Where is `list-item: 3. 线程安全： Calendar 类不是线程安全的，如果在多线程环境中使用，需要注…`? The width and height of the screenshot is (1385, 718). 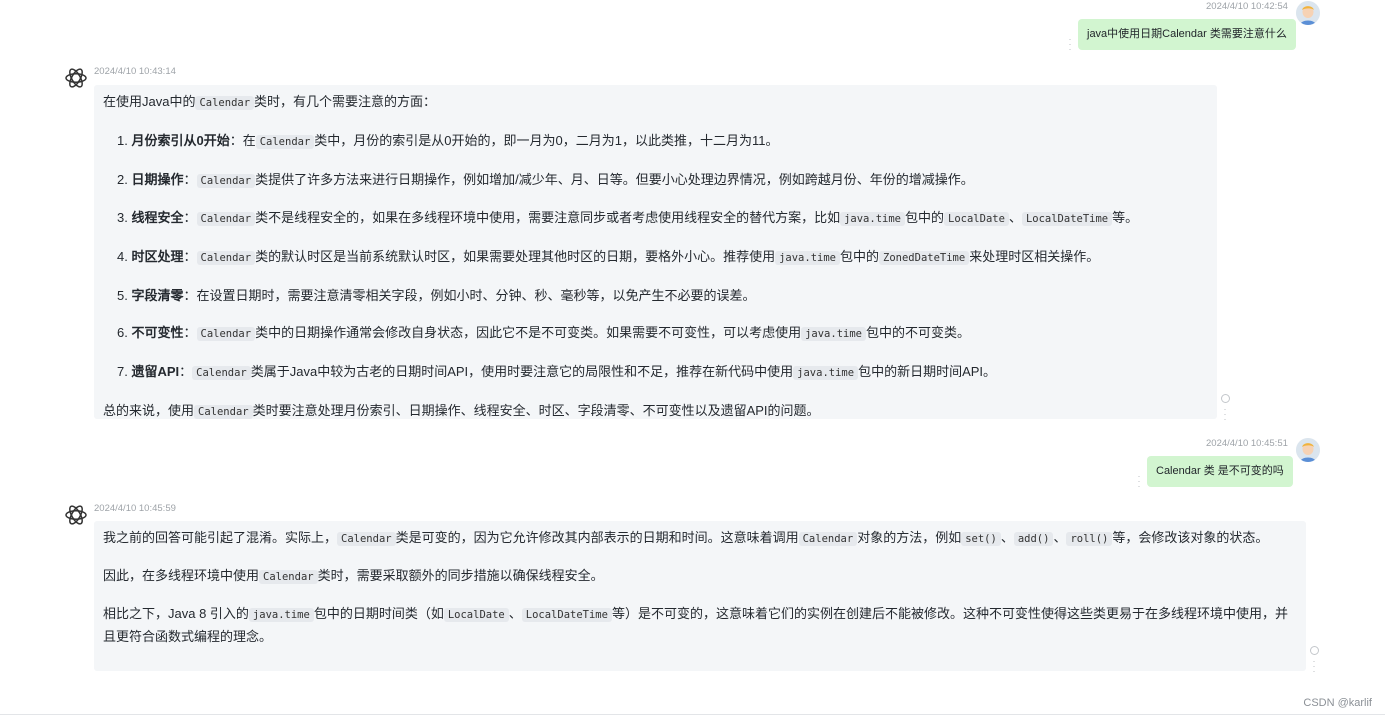 list-item: 3. 线程安全： Calendar 类不是线程安全的，如果在多线程环境中使用，需要注… is located at coordinates (628, 218).